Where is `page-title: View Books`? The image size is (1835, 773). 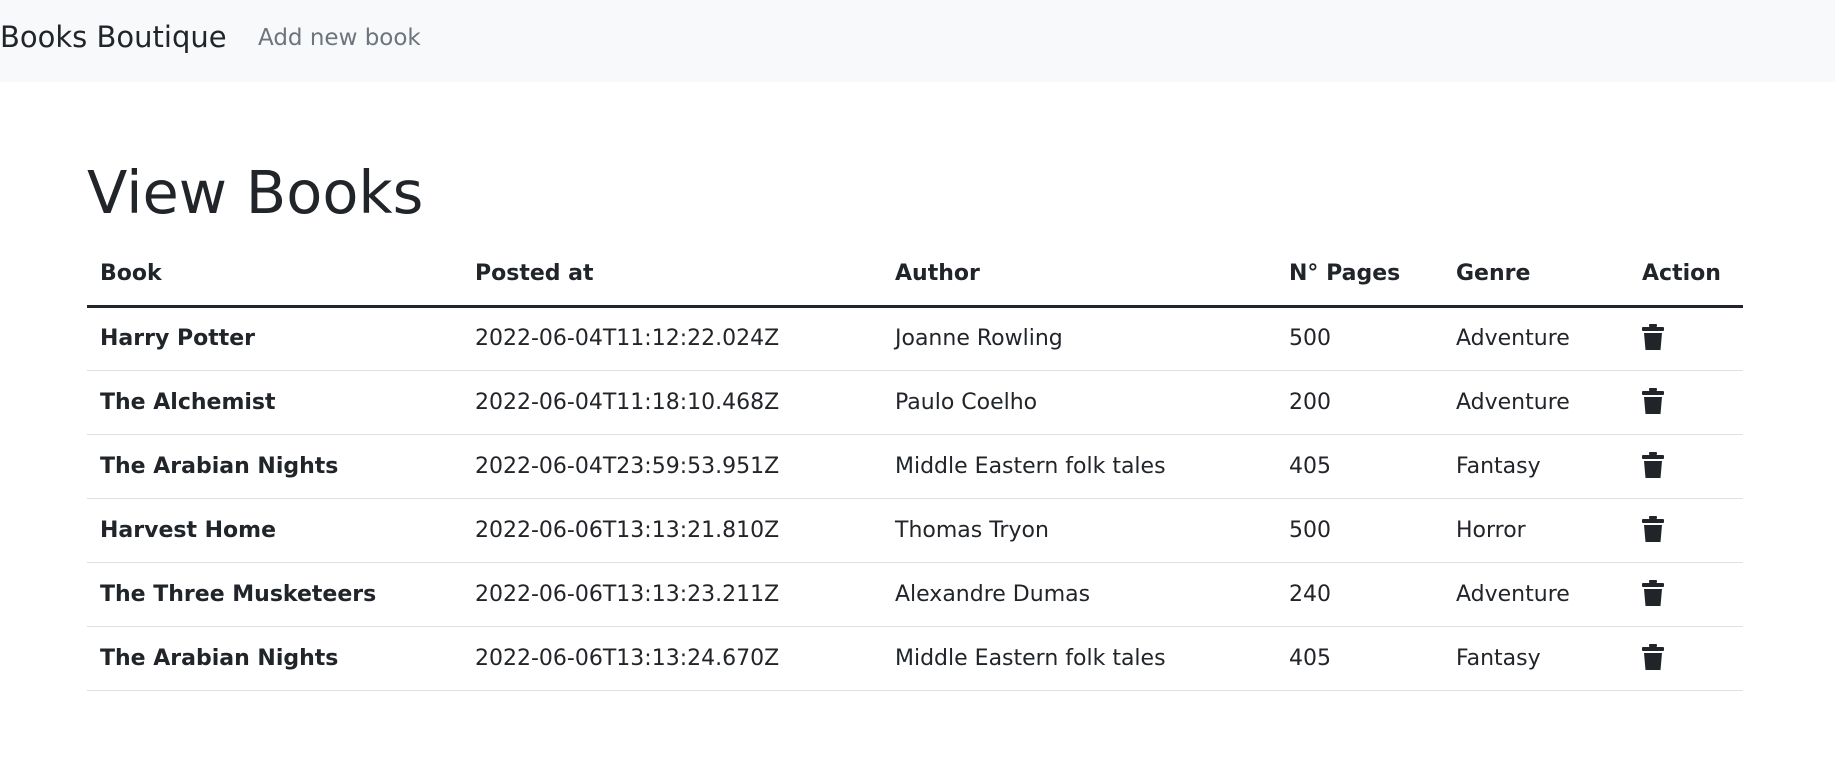
page-title: View Books is located at coordinates (255, 192).